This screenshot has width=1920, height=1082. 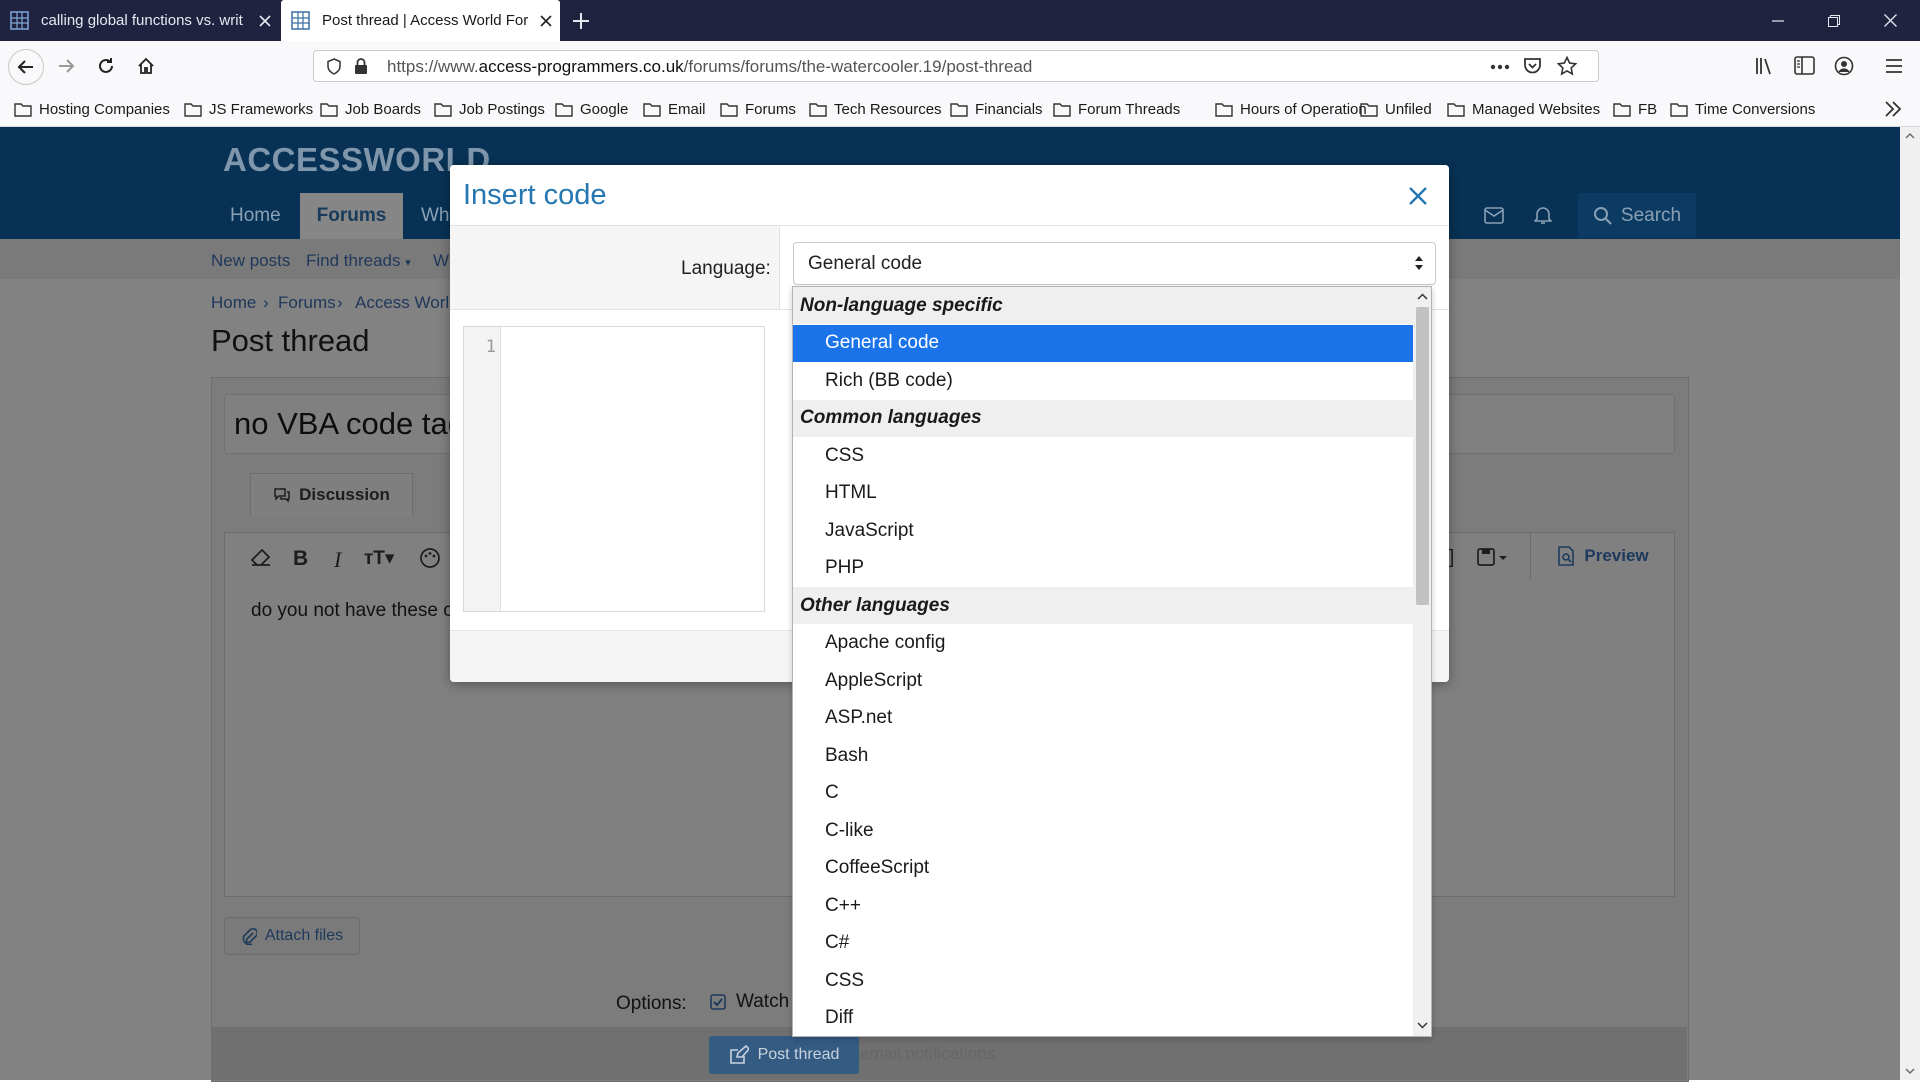 I want to click on code-editor: 1, so click(x=614, y=469).